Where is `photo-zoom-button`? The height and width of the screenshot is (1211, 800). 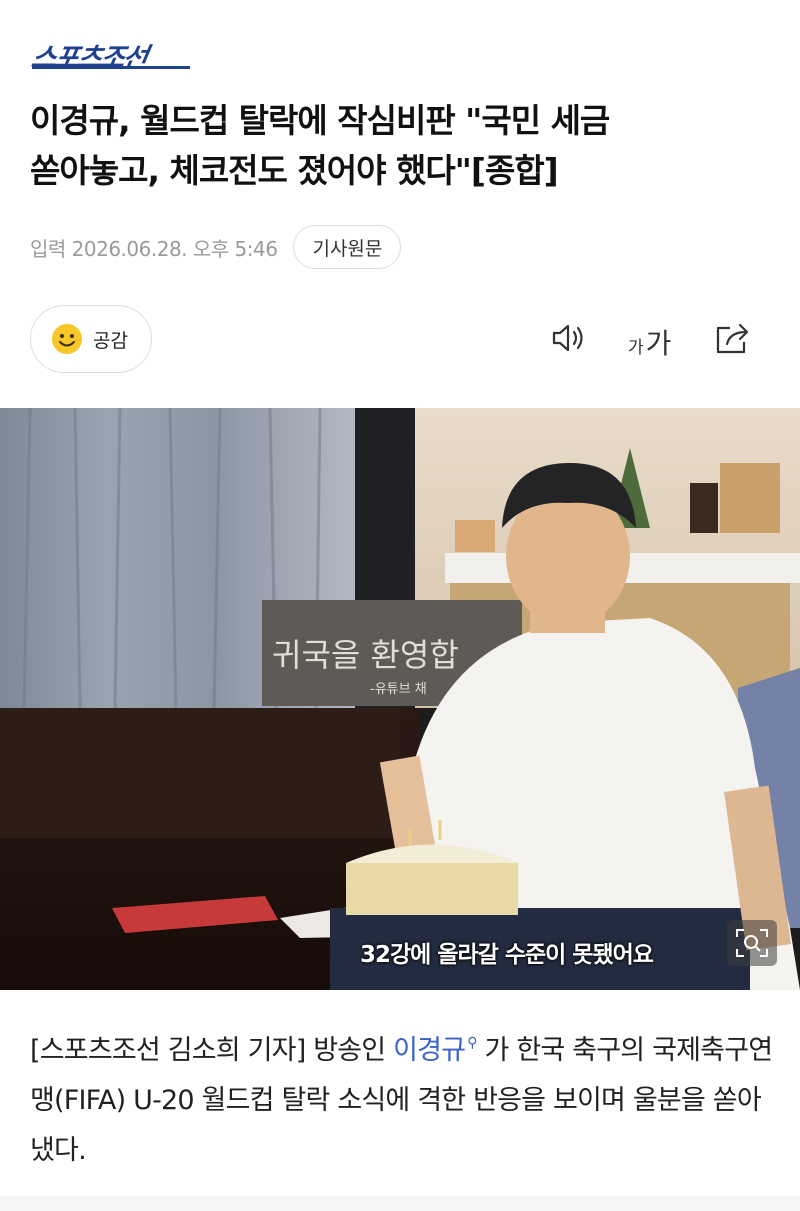 photo-zoom-button is located at coordinates (752, 943).